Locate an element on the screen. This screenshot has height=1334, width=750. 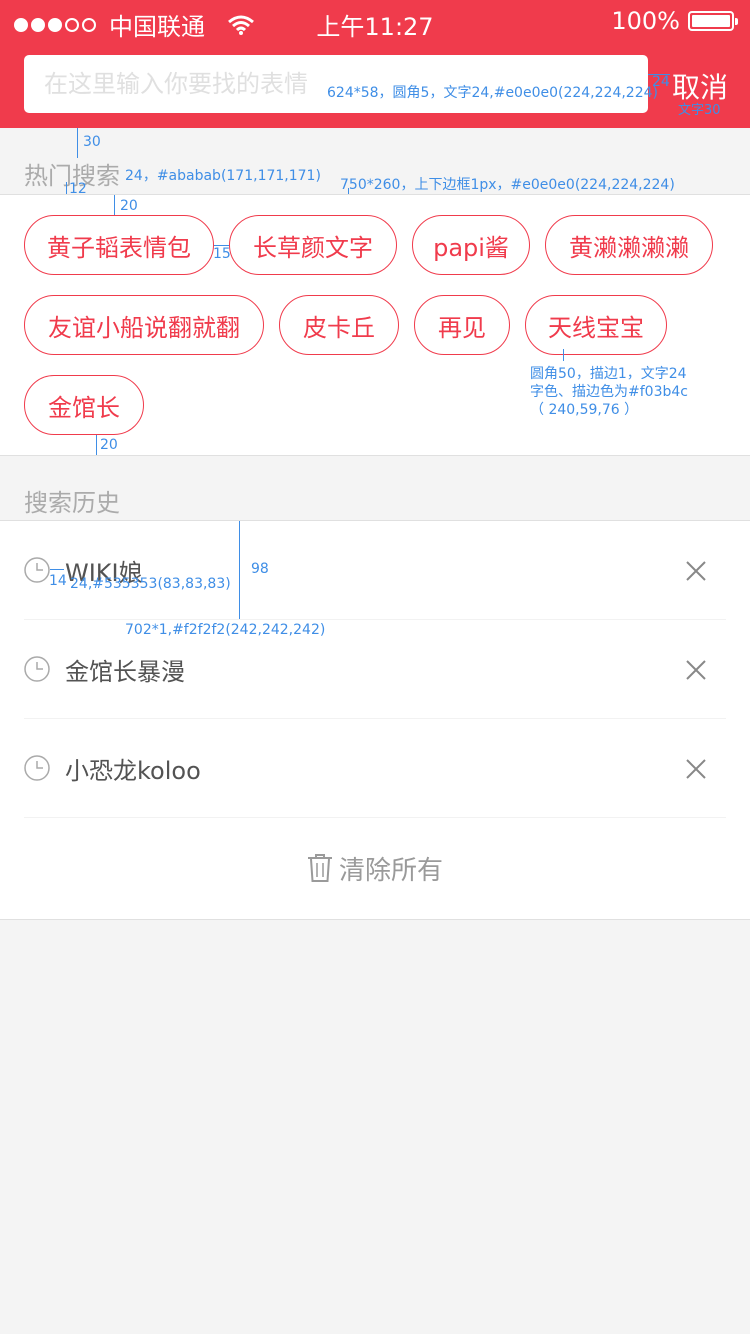
hot-tag: 长草颜文字 is located at coordinates (313, 245).